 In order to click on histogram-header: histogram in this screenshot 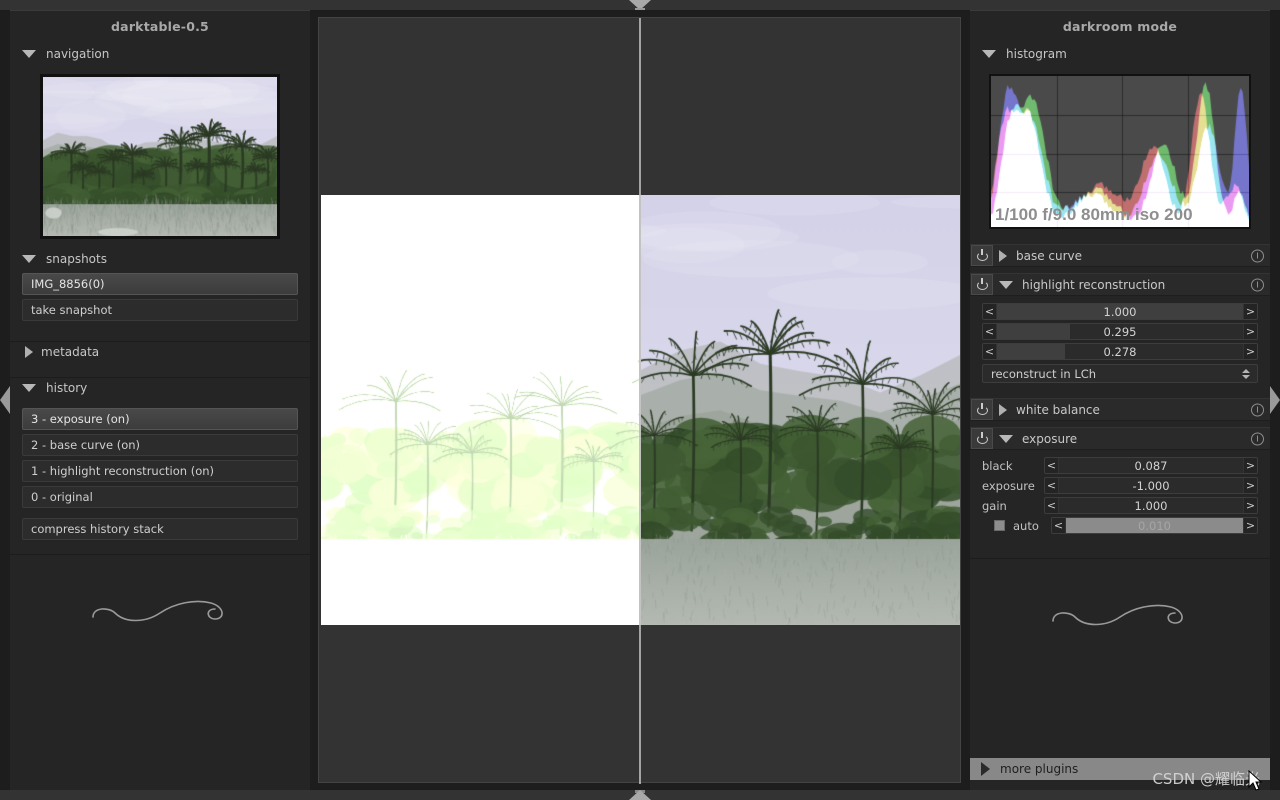, I will do `click(1120, 54)`.